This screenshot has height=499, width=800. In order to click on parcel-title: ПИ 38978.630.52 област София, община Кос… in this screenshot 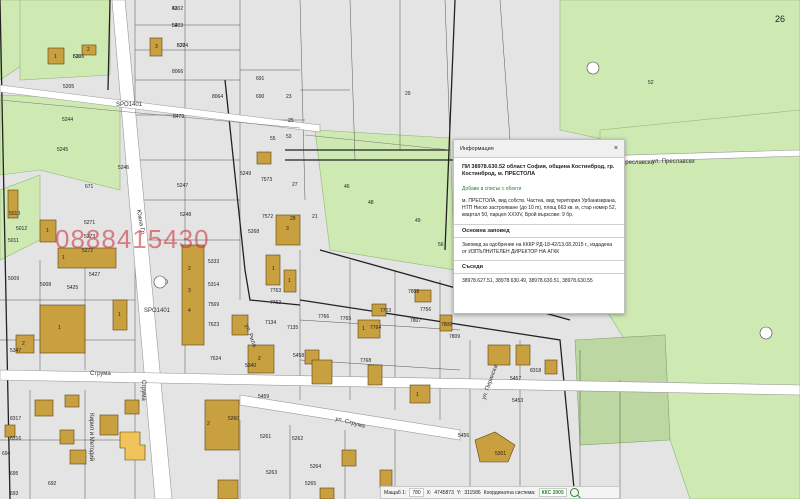, I will do `click(538, 170)`.